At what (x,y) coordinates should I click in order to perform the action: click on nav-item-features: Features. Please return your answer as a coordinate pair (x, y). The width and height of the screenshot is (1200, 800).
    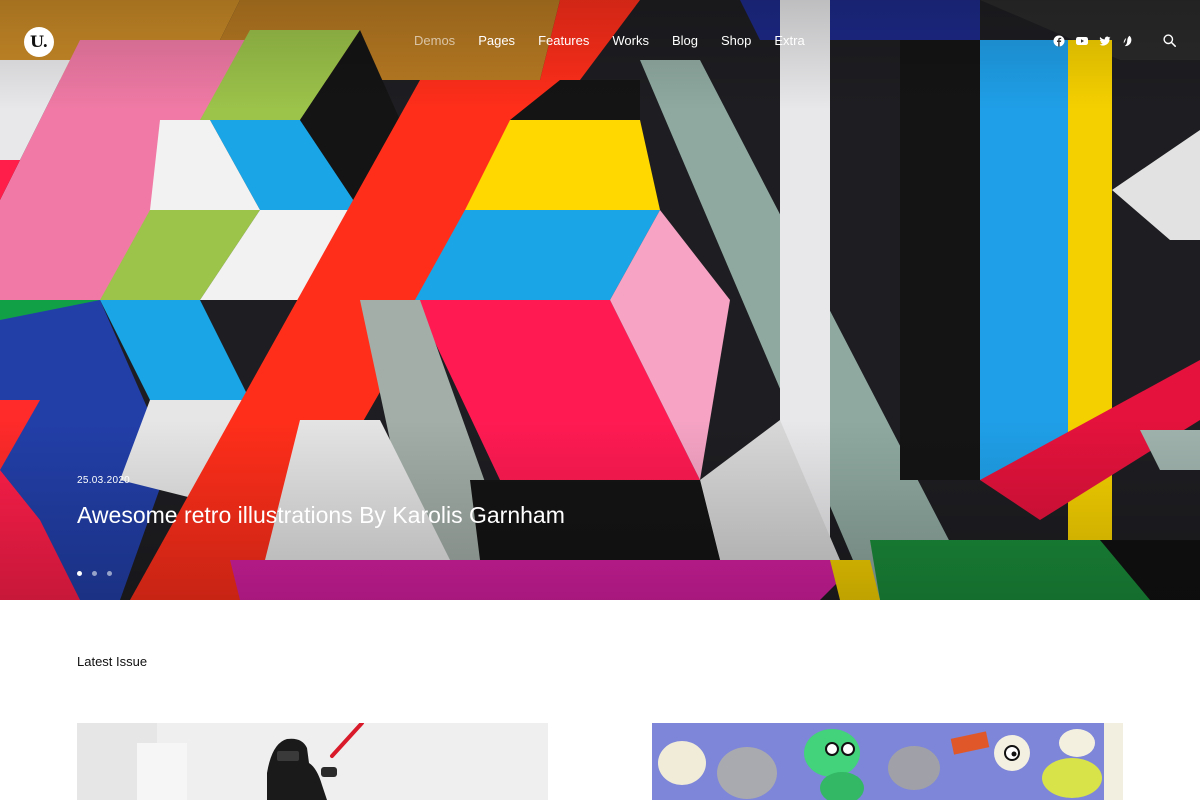
    Looking at the image, I should click on (563, 41).